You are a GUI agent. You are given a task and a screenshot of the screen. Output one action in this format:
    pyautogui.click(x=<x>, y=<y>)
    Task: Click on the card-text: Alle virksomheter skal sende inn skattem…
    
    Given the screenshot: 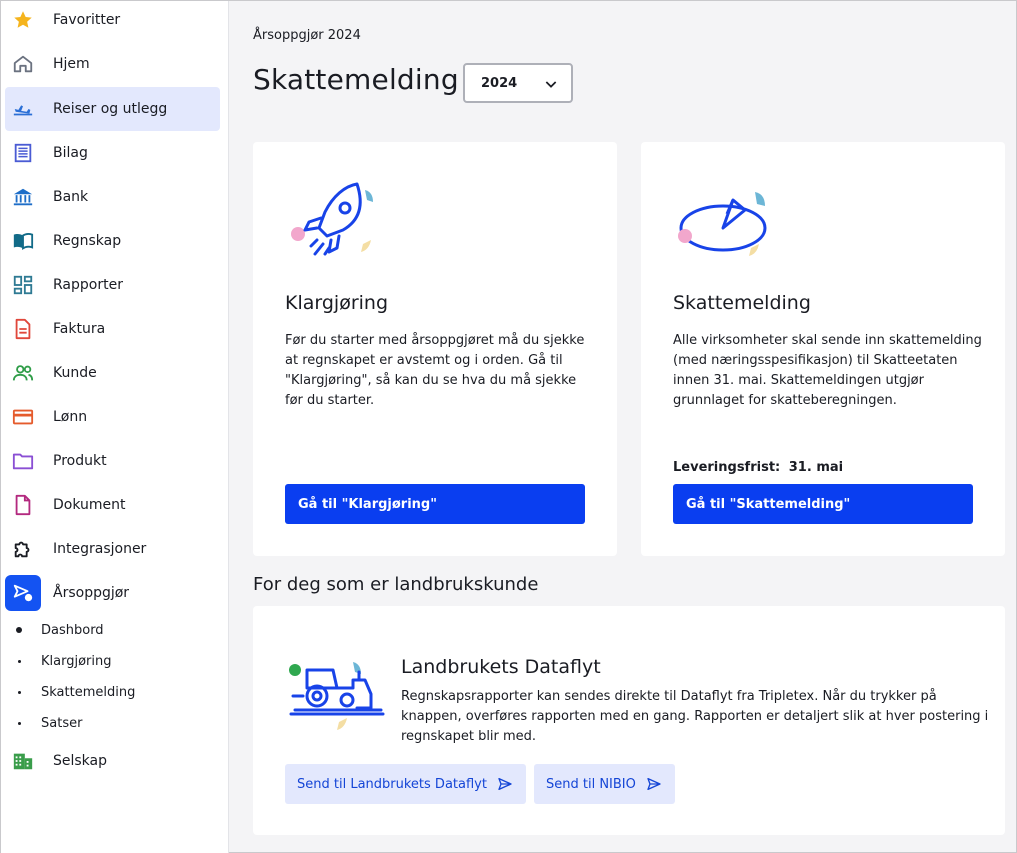 What is the action you would take?
    pyautogui.click(x=827, y=370)
    